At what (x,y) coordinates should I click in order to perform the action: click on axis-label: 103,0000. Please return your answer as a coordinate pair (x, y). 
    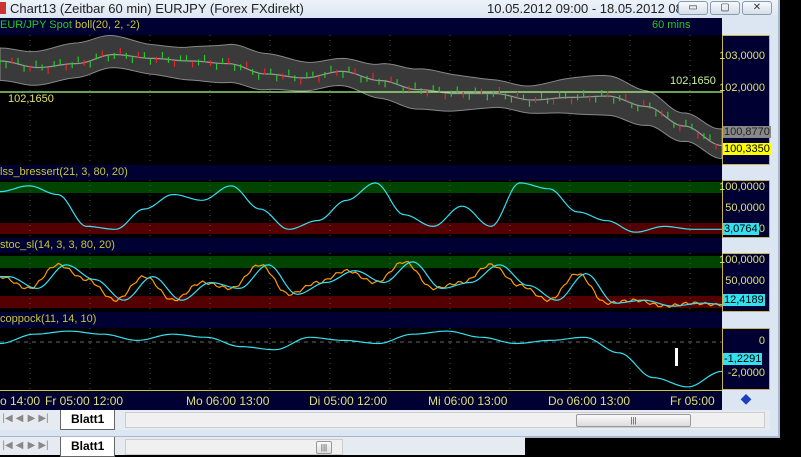
    Looking at the image, I should click on (742, 56).